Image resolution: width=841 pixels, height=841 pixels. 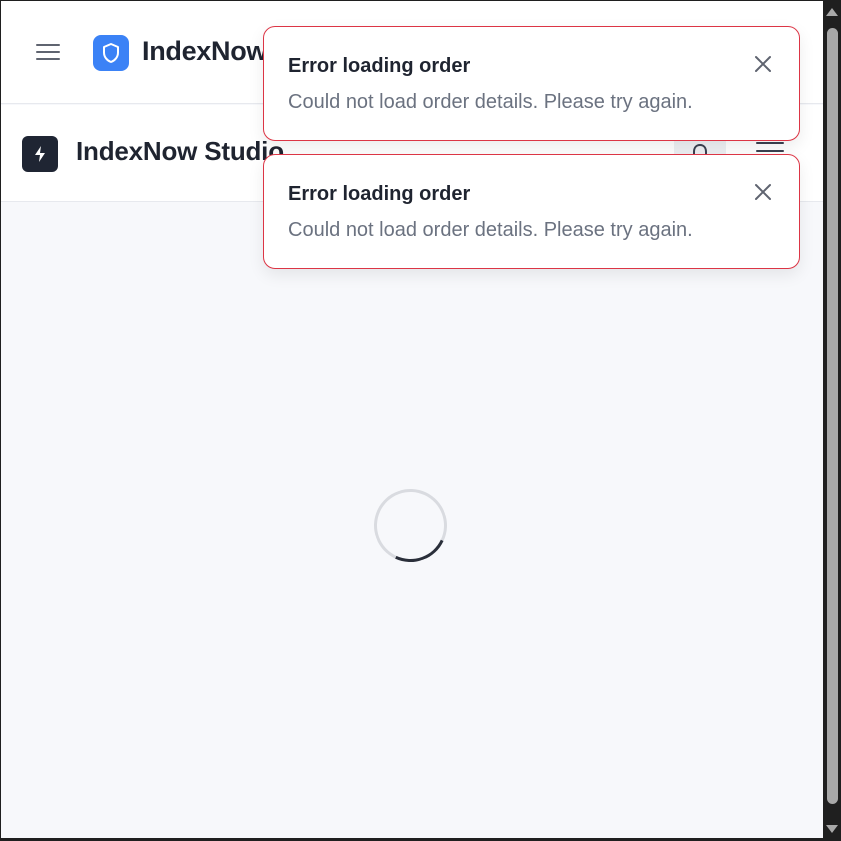 What do you see at coordinates (40, 154) in the screenshot?
I see `lightning-bolt-icon` at bounding box center [40, 154].